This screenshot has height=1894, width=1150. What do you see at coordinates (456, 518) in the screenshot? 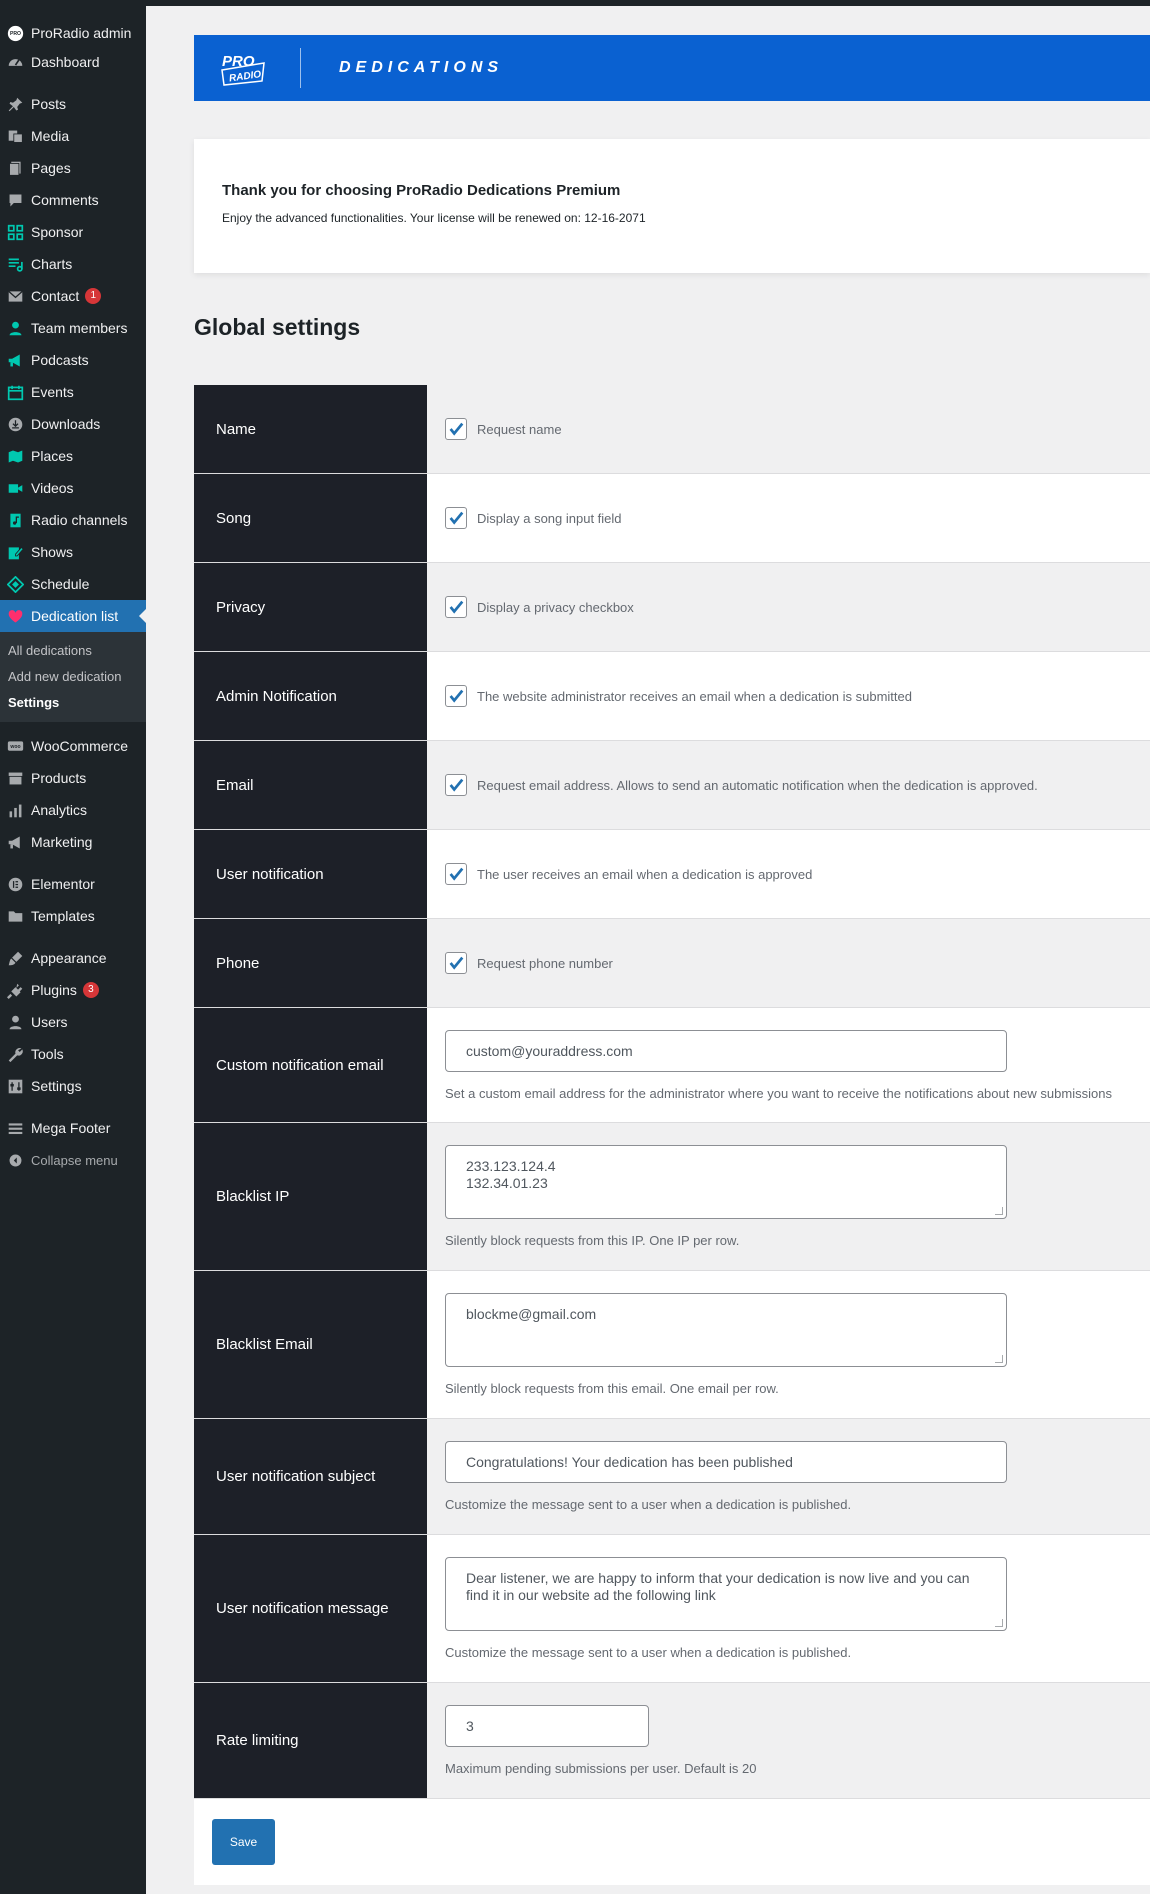
I see `song-checkbox` at bounding box center [456, 518].